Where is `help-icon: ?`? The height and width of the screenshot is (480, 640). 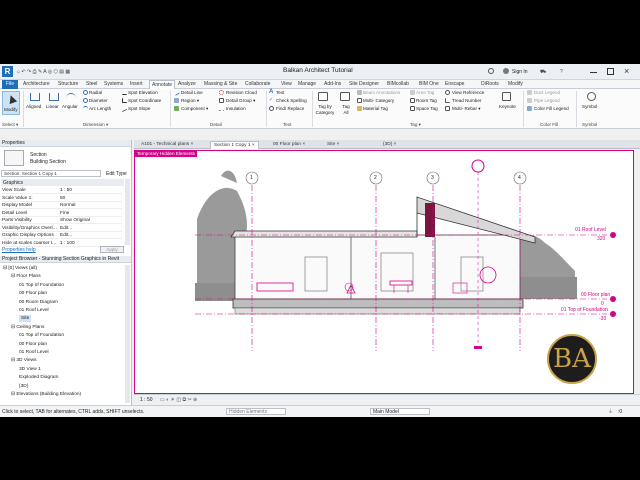 help-icon: ? is located at coordinates (561, 72).